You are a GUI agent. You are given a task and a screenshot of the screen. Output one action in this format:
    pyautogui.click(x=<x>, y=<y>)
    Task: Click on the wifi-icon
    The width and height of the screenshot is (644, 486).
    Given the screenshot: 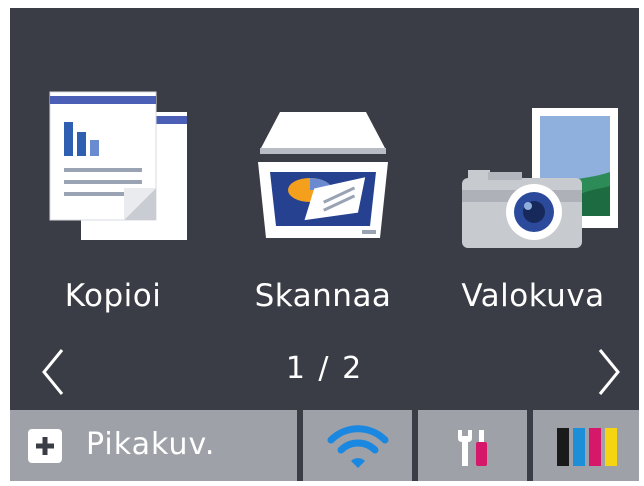 What is the action you would take?
    pyautogui.click(x=358, y=446)
    